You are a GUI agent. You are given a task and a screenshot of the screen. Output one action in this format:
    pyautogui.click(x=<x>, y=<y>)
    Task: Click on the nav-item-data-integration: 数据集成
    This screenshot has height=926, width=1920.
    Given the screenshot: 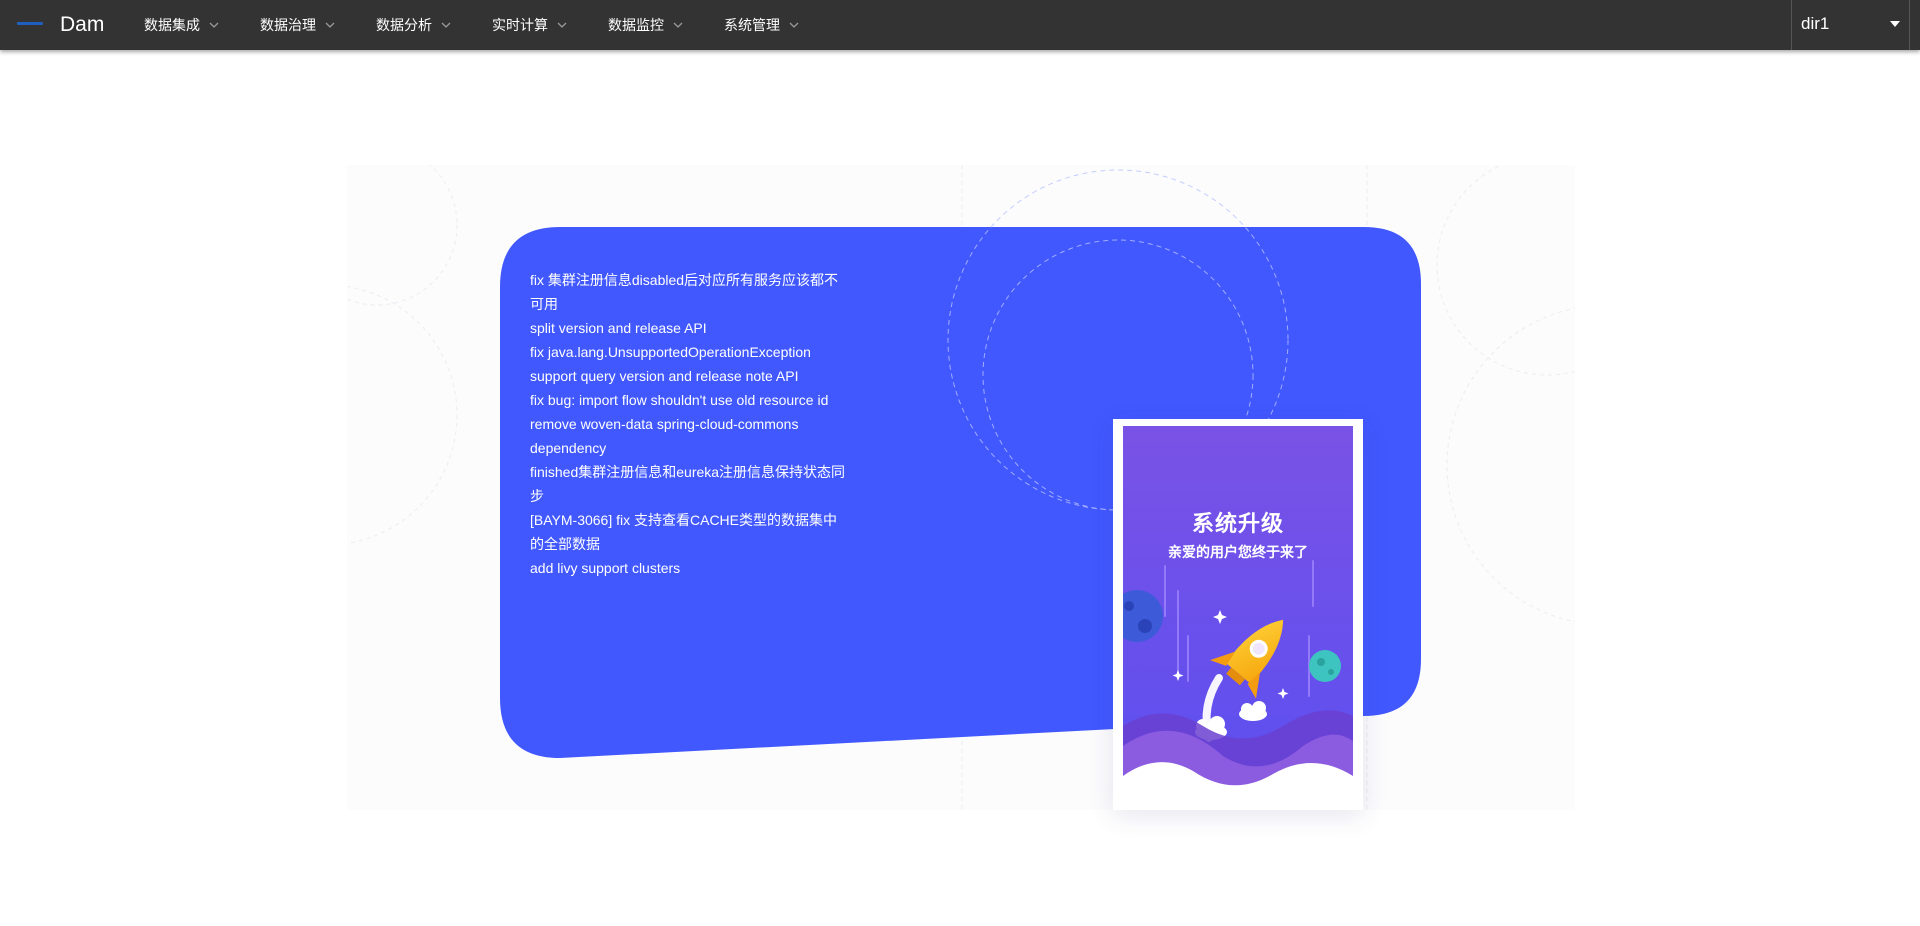 What is the action you would take?
    pyautogui.click(x=191, y=25)
    